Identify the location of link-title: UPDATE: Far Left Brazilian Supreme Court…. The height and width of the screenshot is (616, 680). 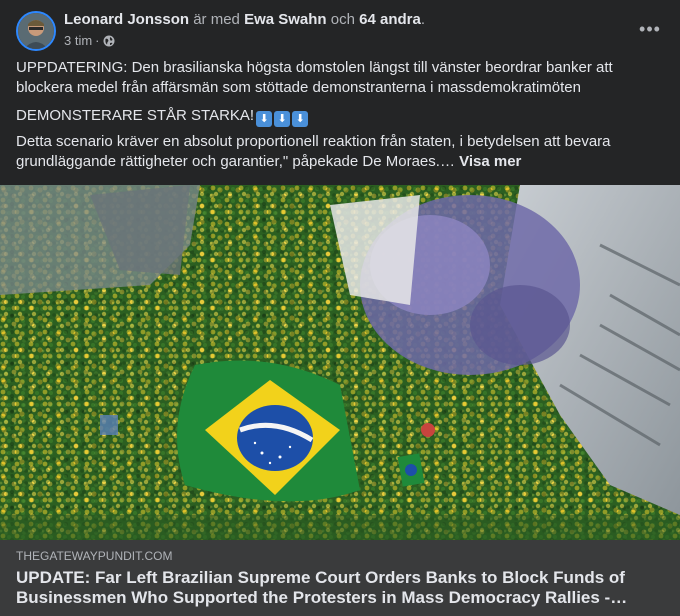
(340, 588).